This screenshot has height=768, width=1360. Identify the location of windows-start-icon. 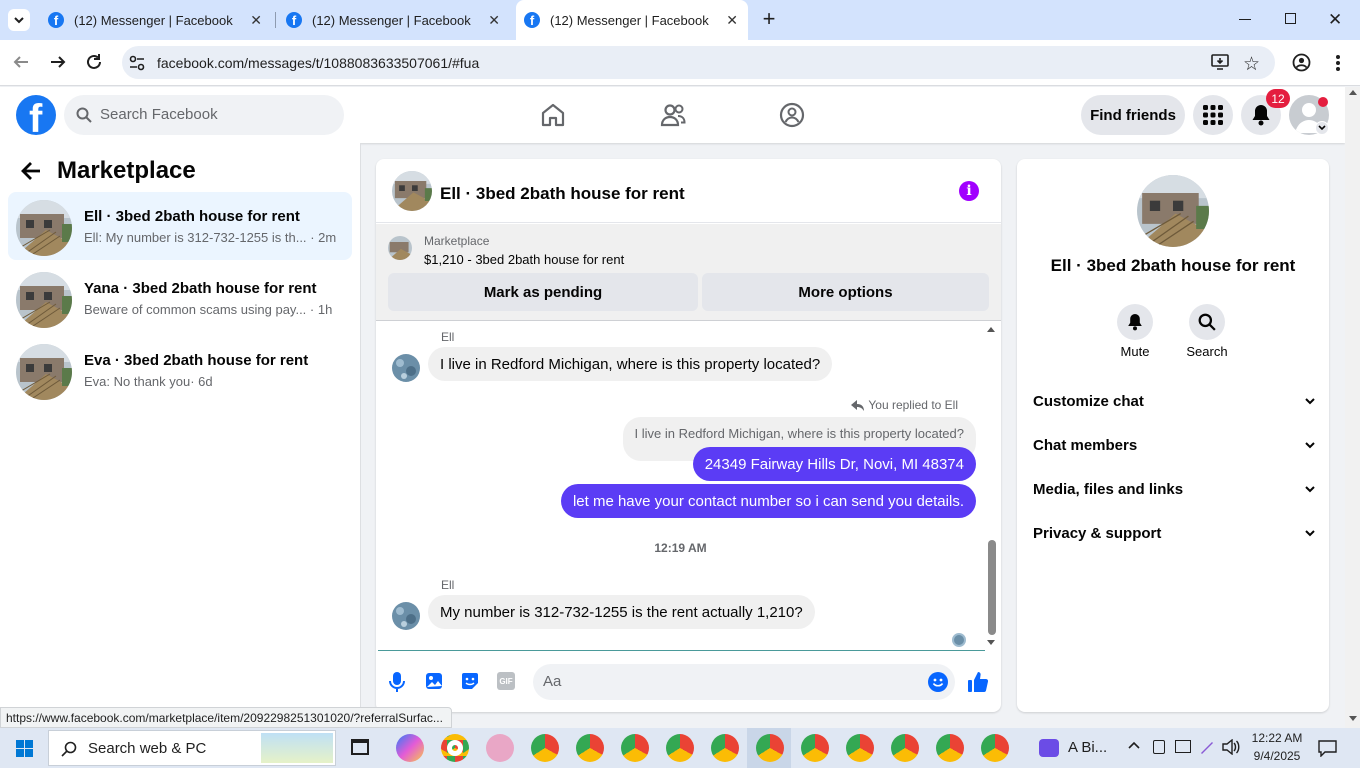
(24, 748).